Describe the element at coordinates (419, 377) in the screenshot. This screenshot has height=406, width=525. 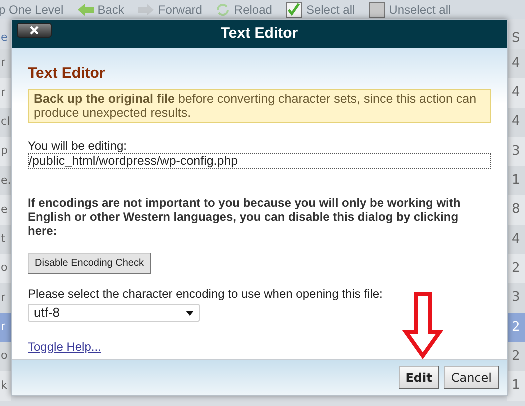
I see `edit-button: Edit` at that location.